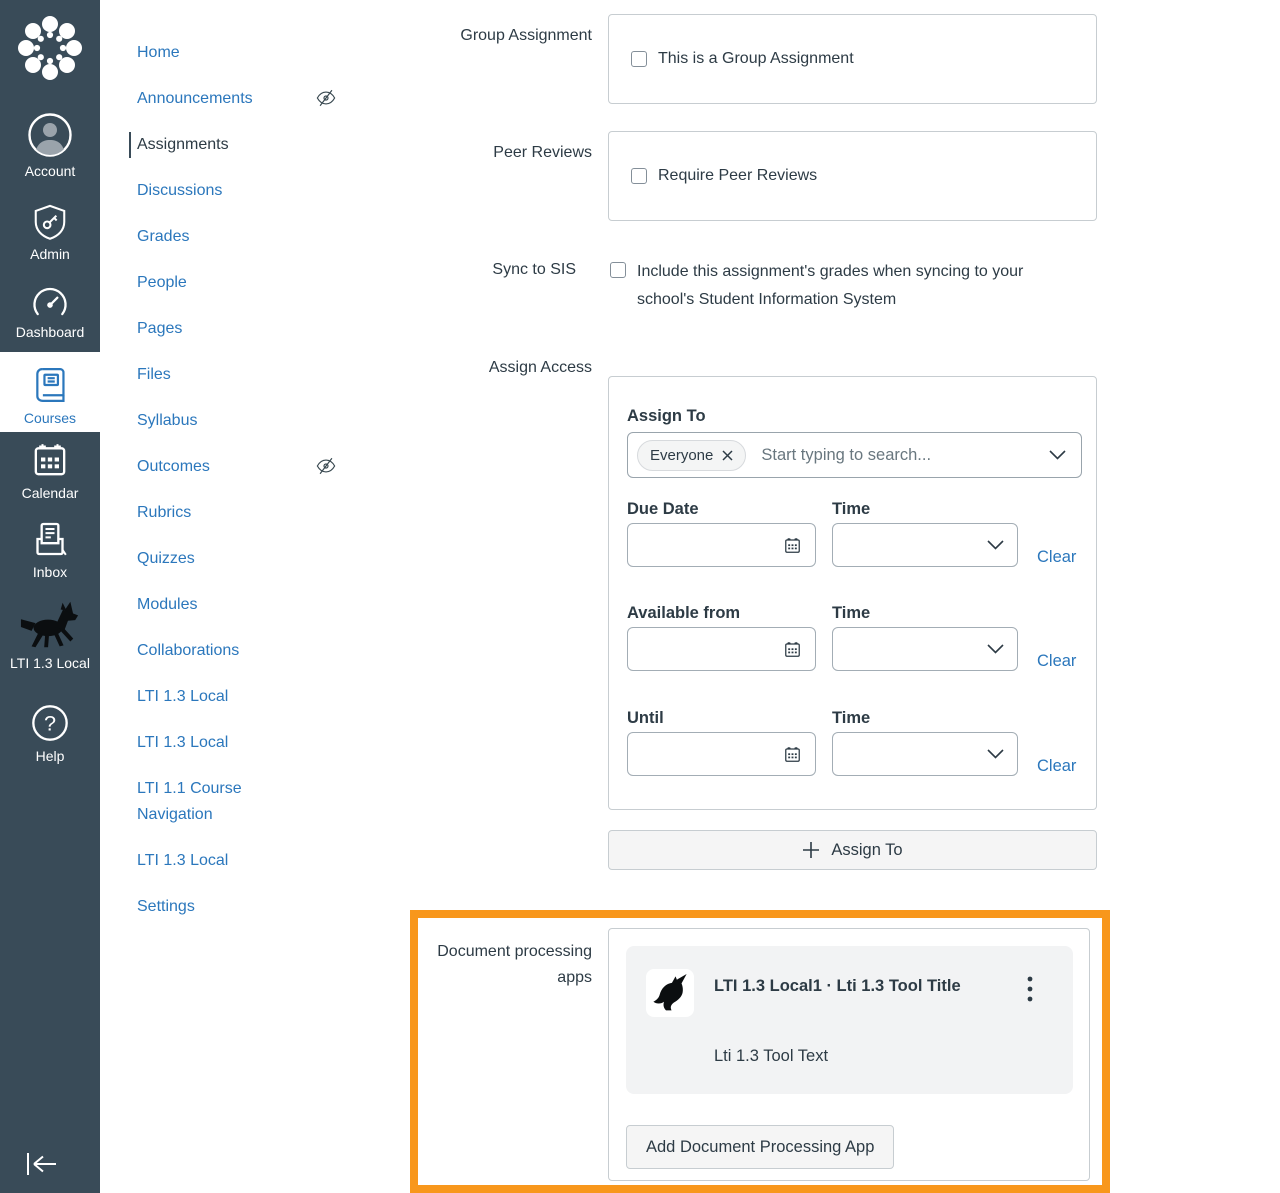 This screenshot has width=1280, height=1193. What do you see at coordinates (237, 329) in the screenshot?
I see `course-nav-item-pages: Pages` at bounding box center [237, 329].